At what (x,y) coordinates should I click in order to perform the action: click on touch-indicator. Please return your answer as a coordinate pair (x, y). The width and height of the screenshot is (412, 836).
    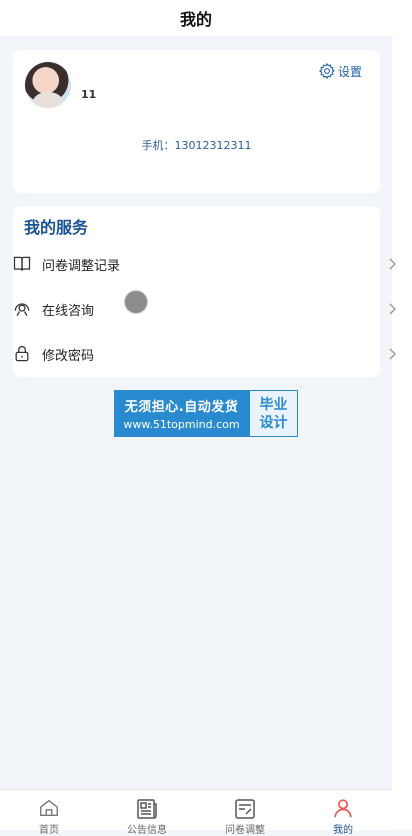
    Looking at the image, I should click on (136, 302).